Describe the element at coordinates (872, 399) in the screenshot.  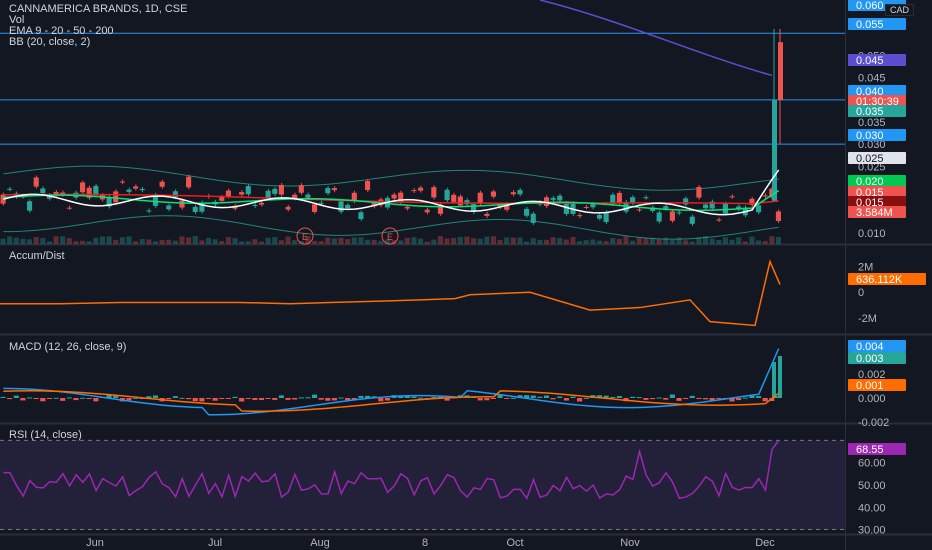
I see `macd-axis-tick: 0.000` at that location.